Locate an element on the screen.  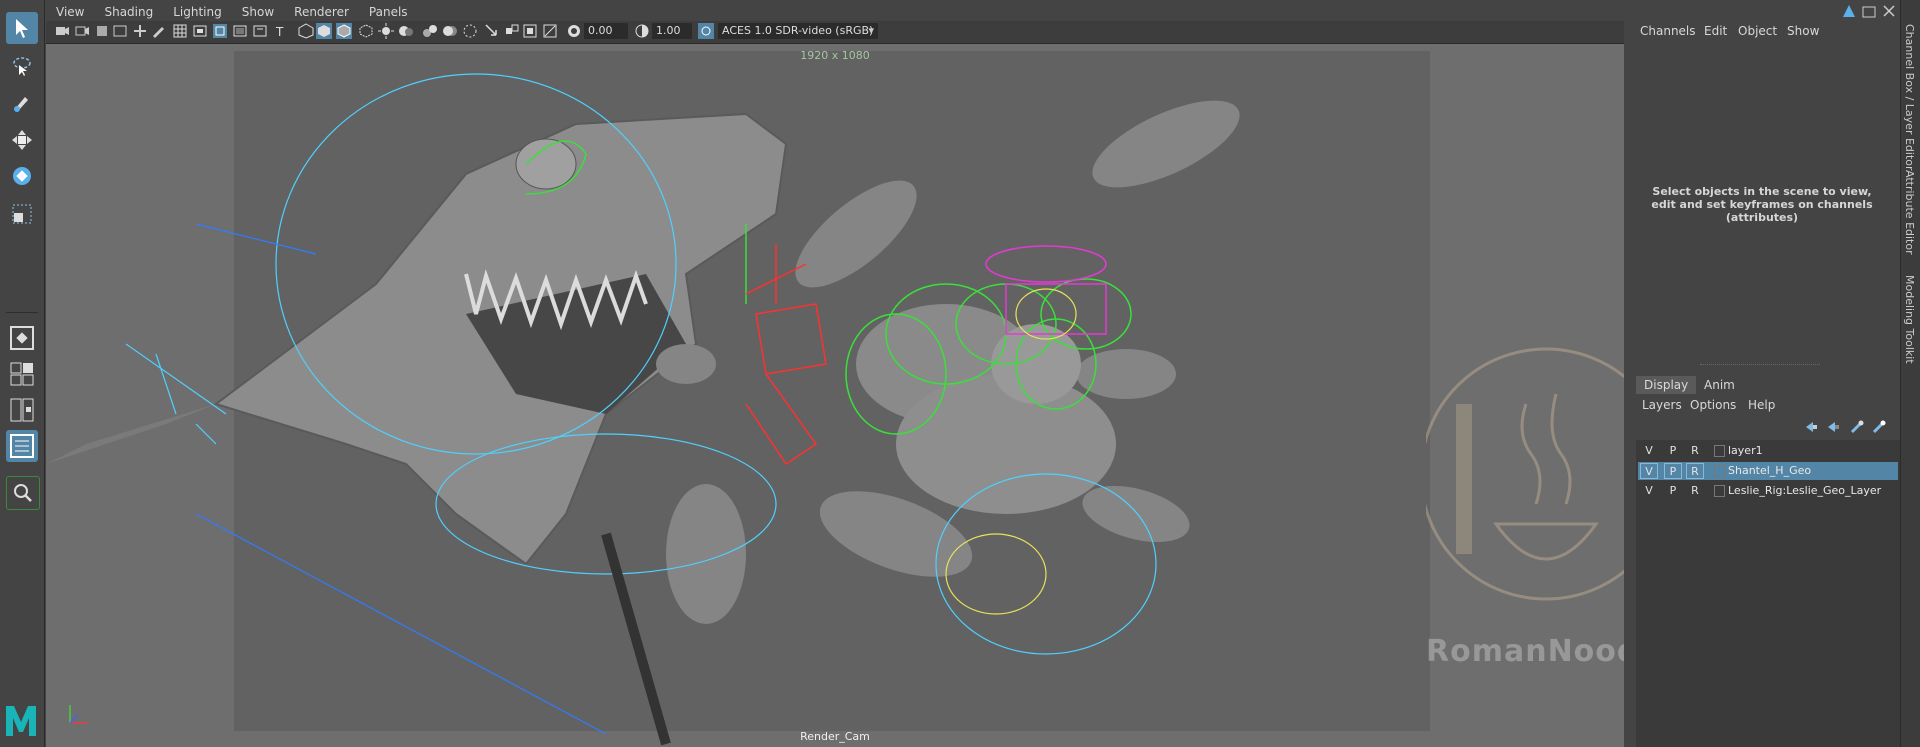
layer-row: V P R Leslie_Rig:Leslie_Geo_Layer is located at coordinates (1768, 491).